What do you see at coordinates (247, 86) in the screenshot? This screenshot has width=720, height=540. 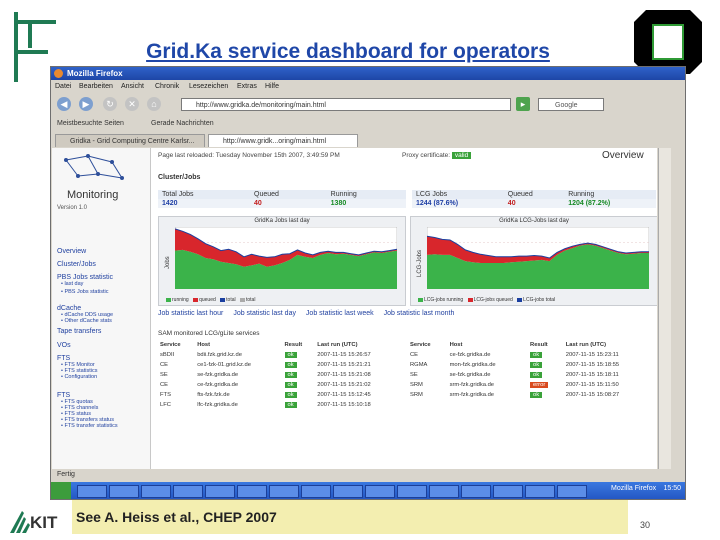 I see `menu-extras: Extras` at bounding box center [247, 86].